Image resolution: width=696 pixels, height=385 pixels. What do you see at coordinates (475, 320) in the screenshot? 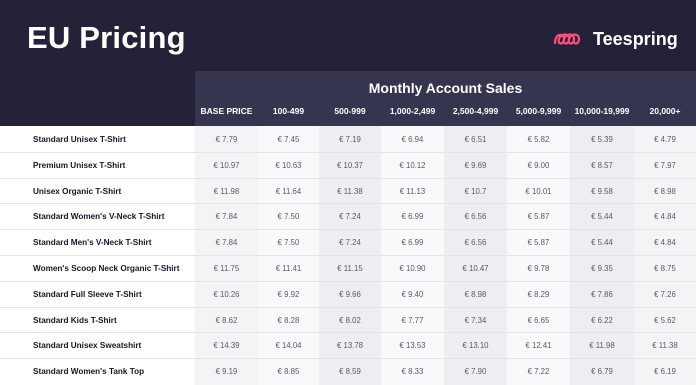
I see `price-cell: € 7.34` at bounding box center [475, 320].